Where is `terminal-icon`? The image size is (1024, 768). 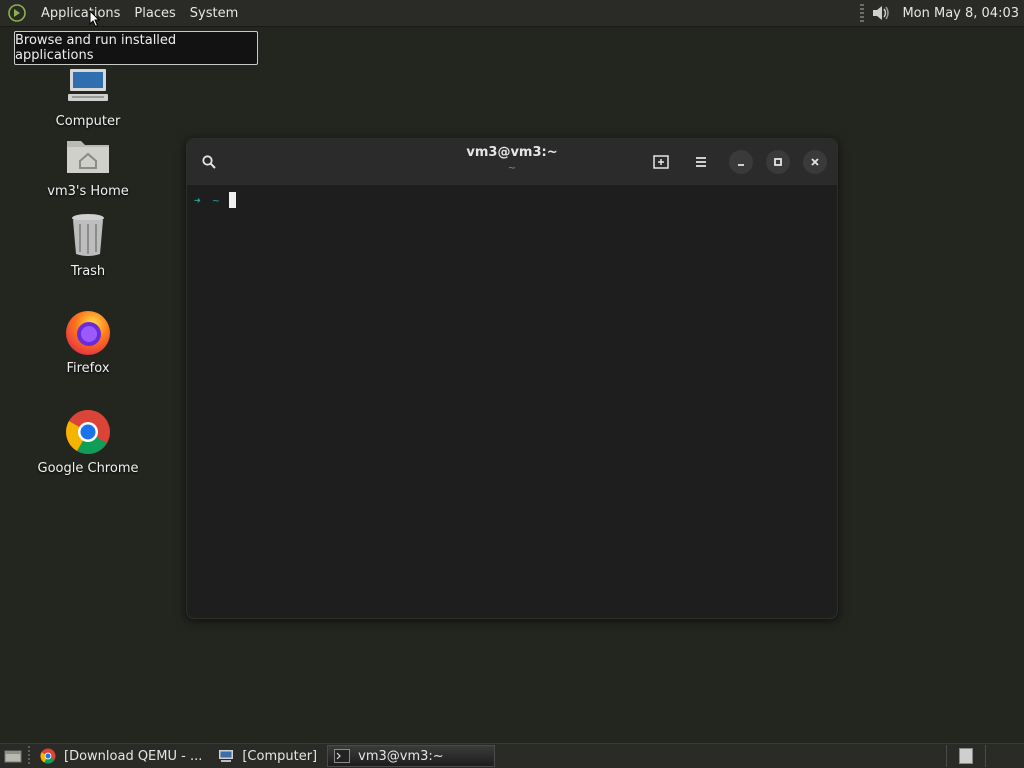
terminal-icon is located at coordinates (342, 756).